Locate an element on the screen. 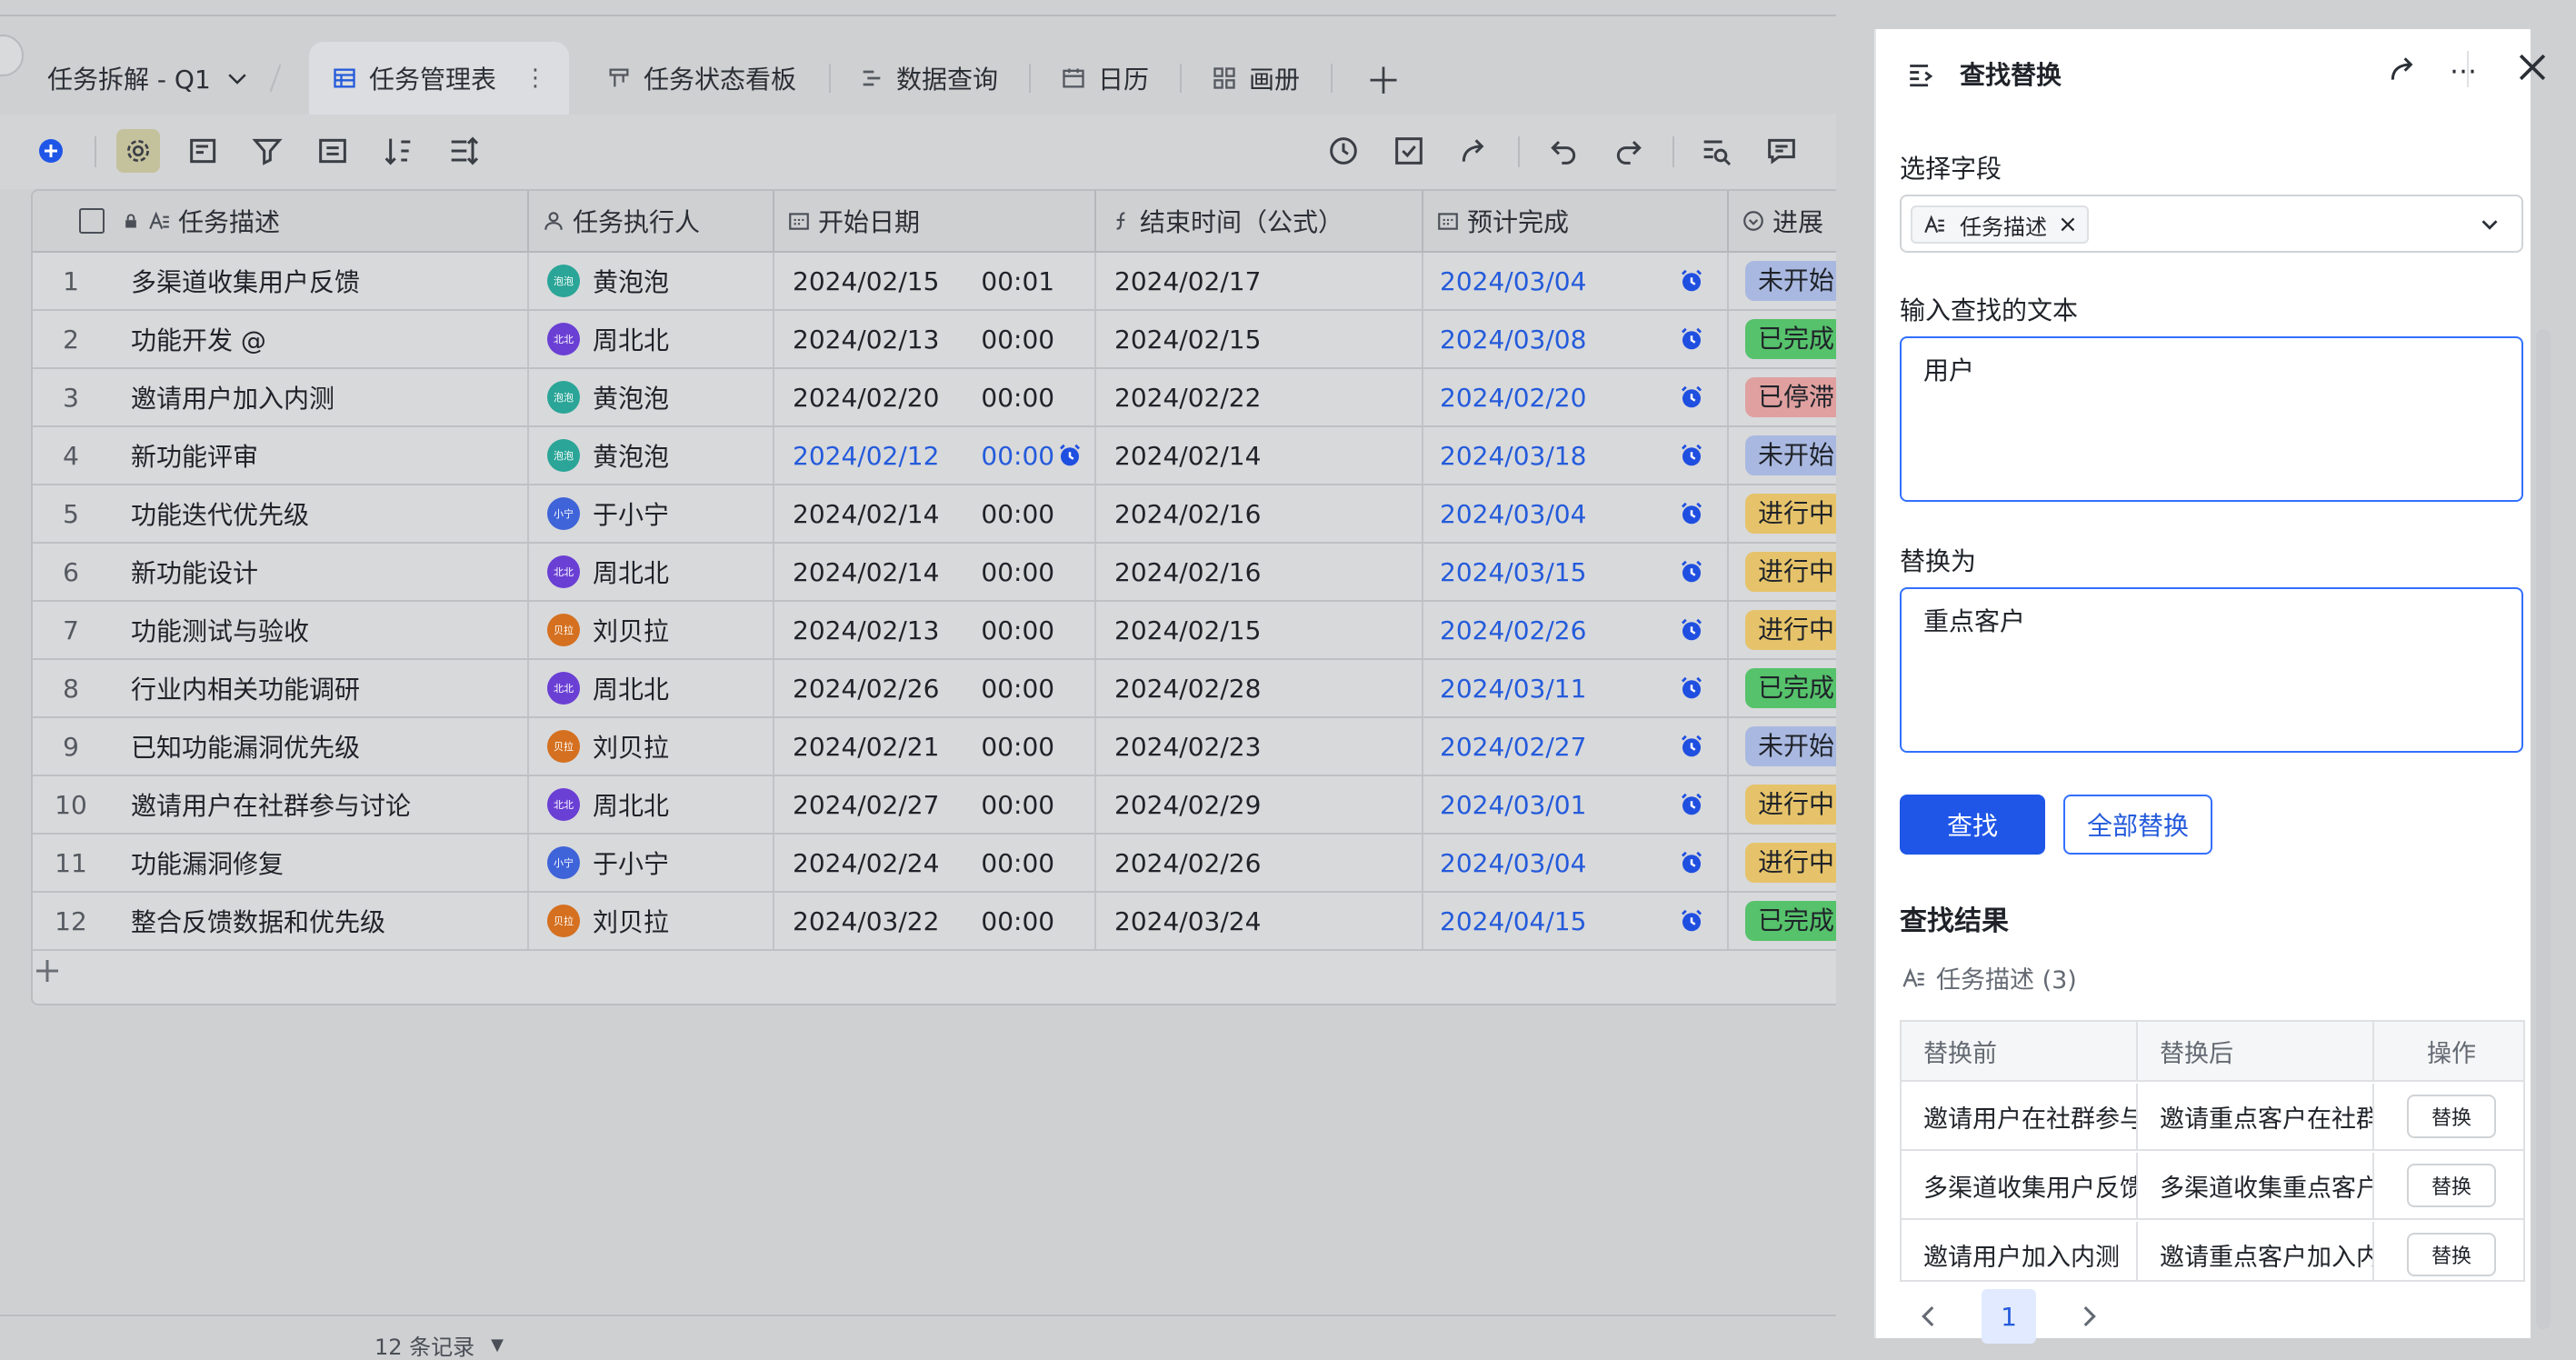  tab-gallery: 画册 is located at coordinates (1255, 78).